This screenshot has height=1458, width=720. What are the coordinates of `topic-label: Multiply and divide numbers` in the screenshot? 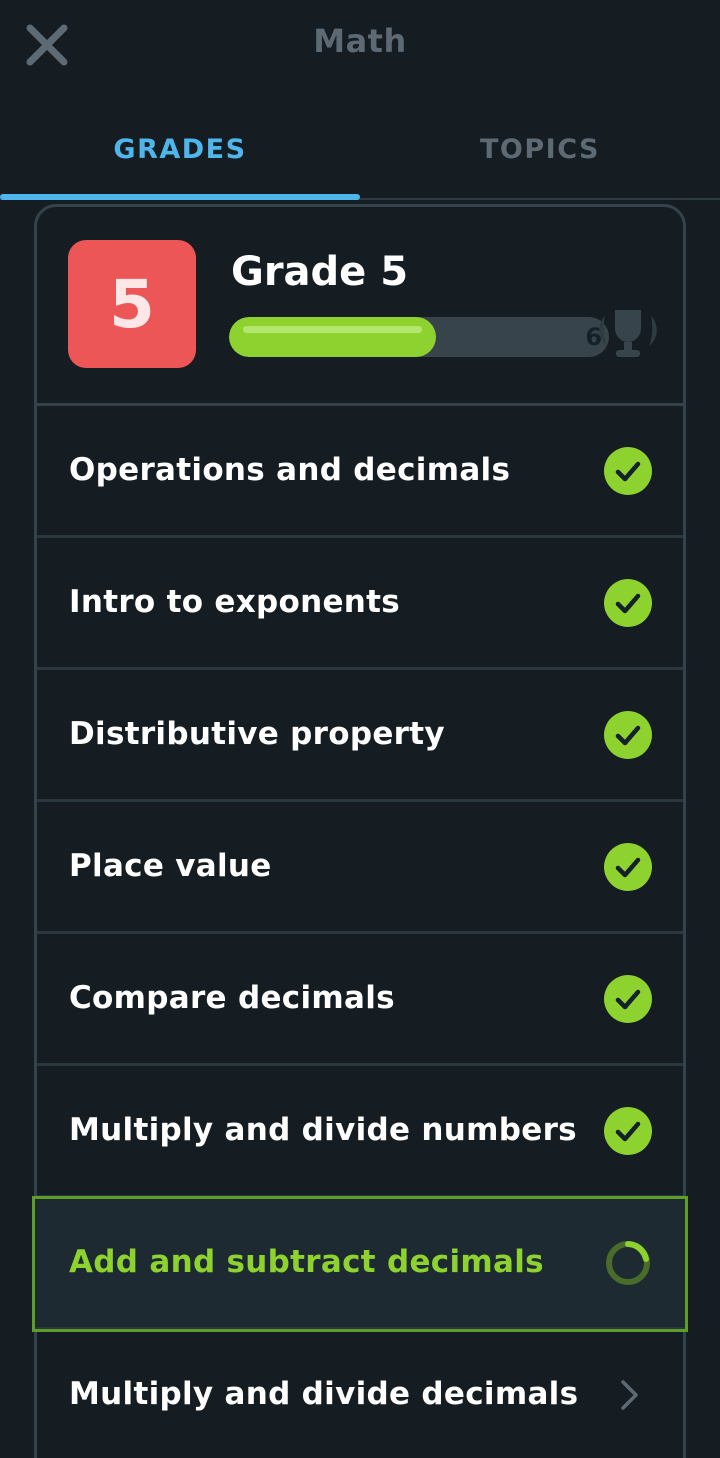 It's located at (323, 1130).